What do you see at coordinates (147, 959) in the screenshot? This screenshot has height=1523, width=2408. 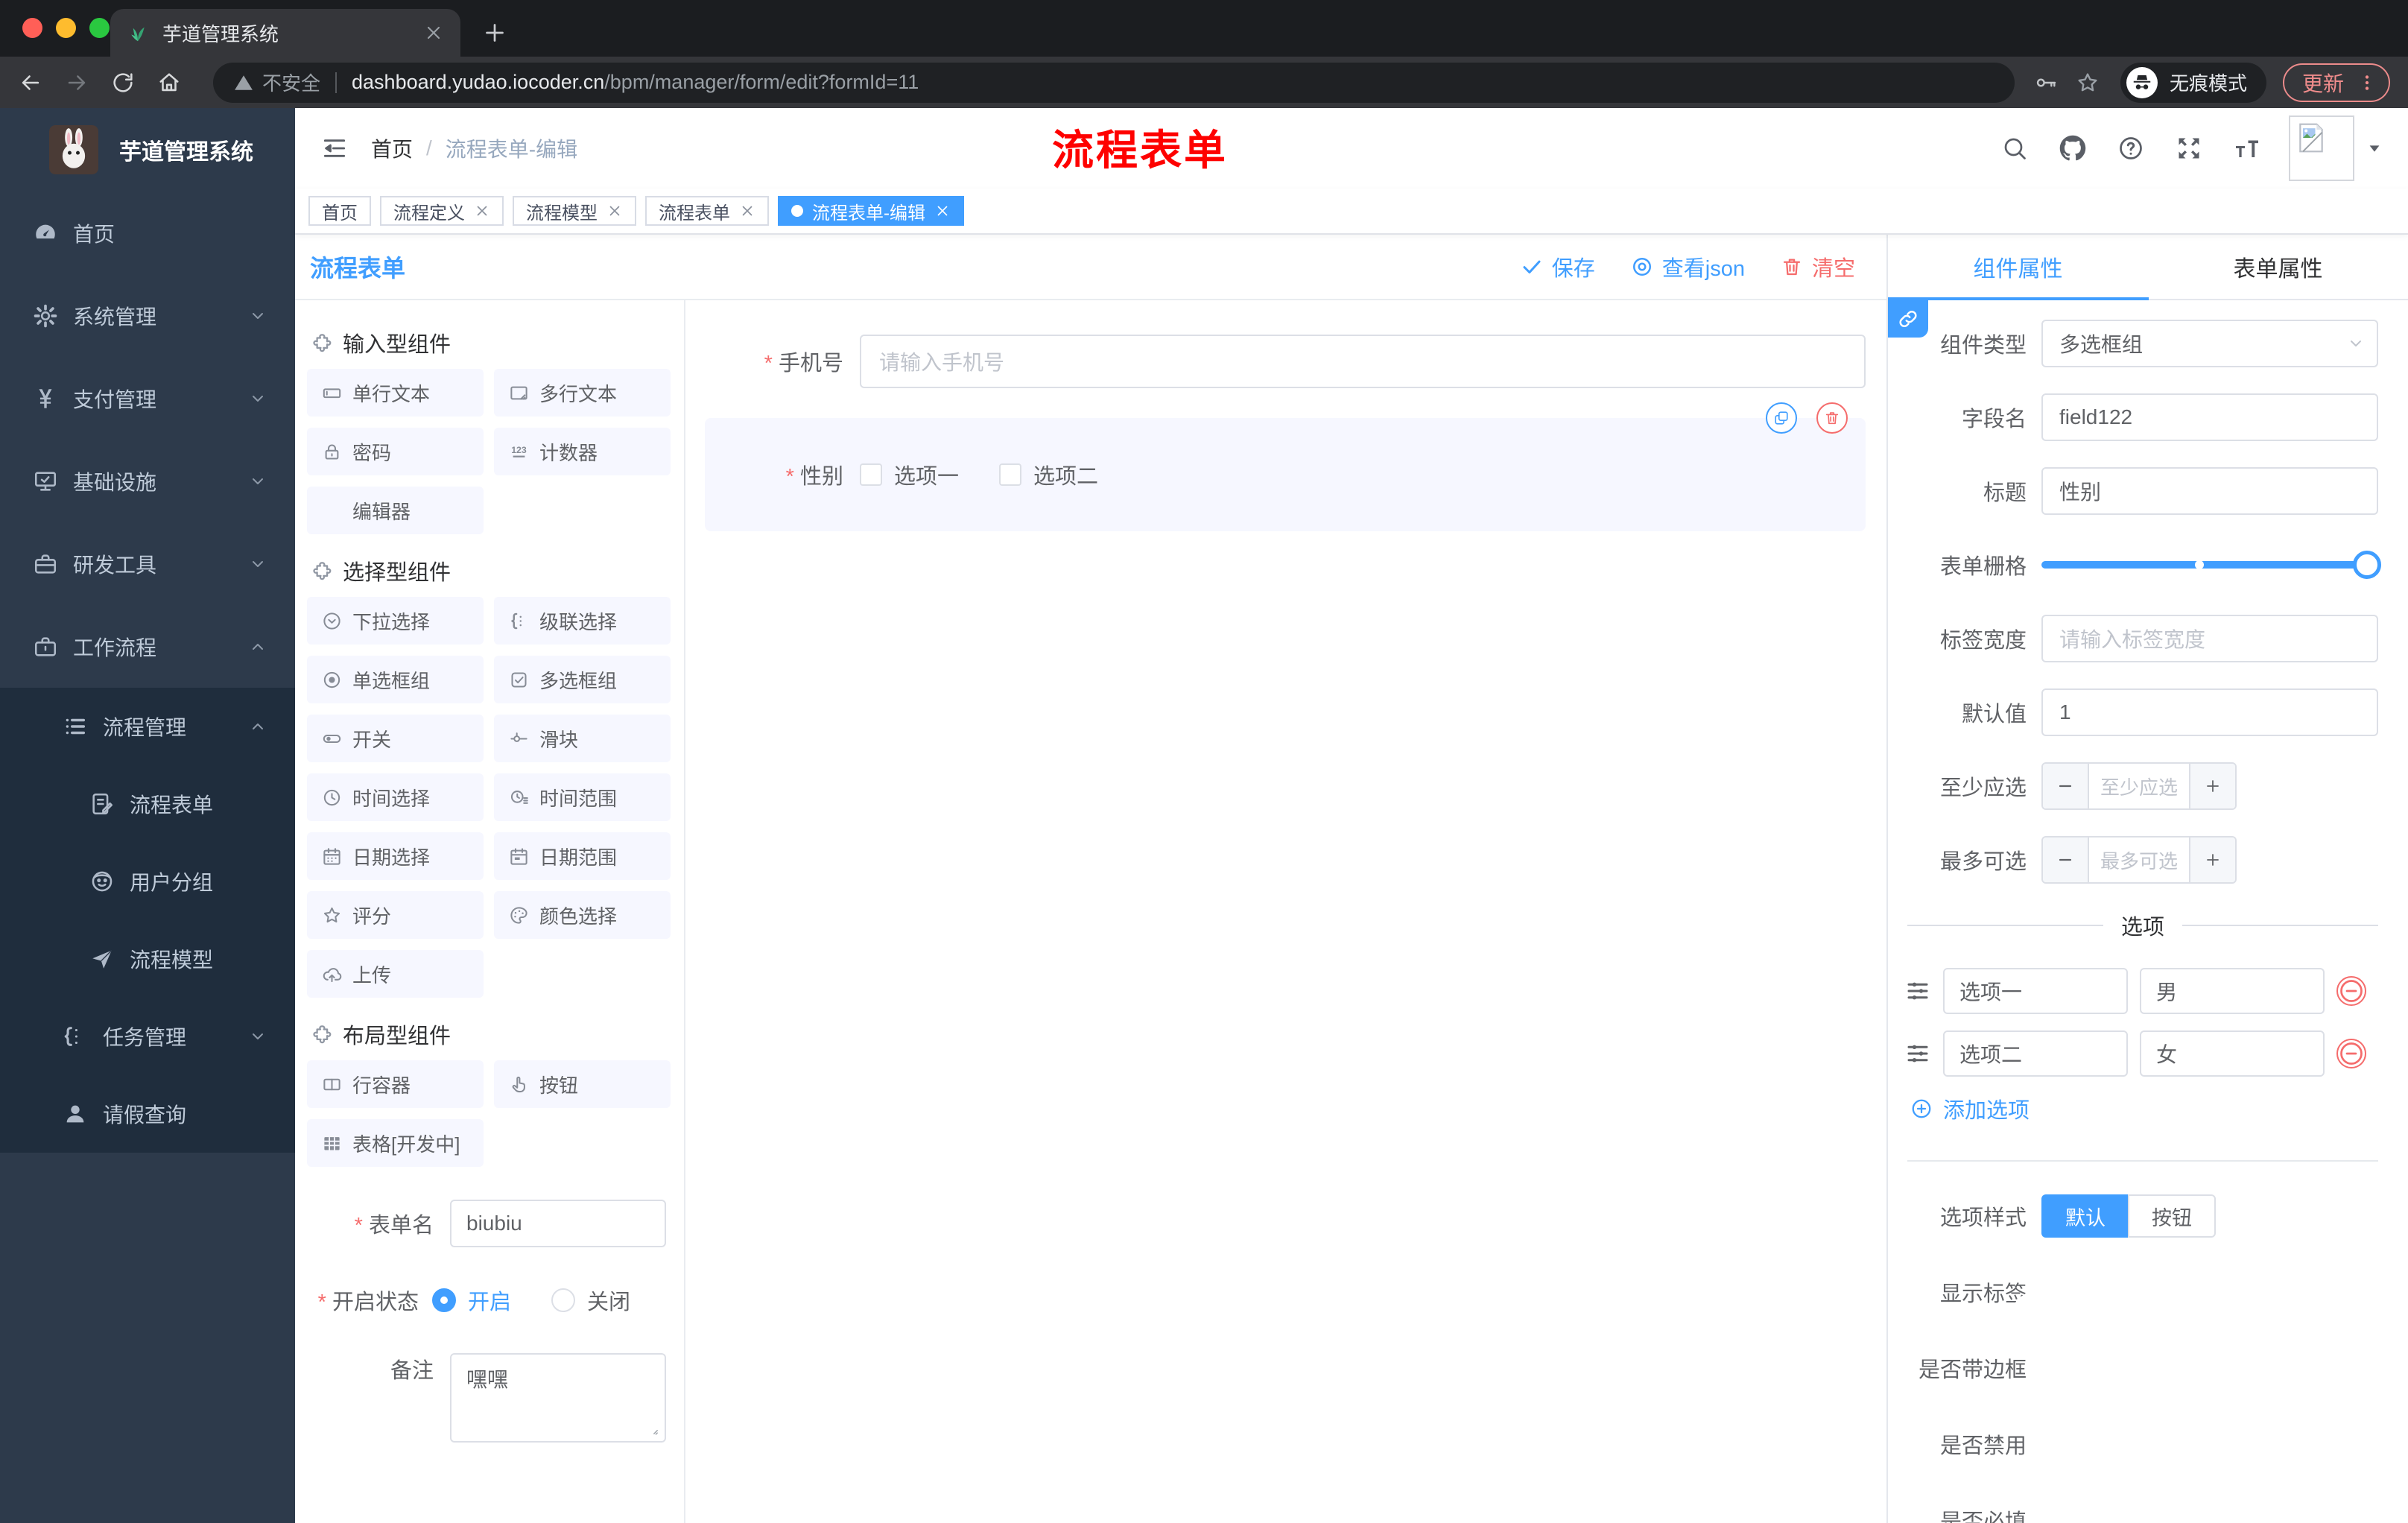 I see `sidebar-item-流程模型: 流程模型` at bounding box center [147, 959].